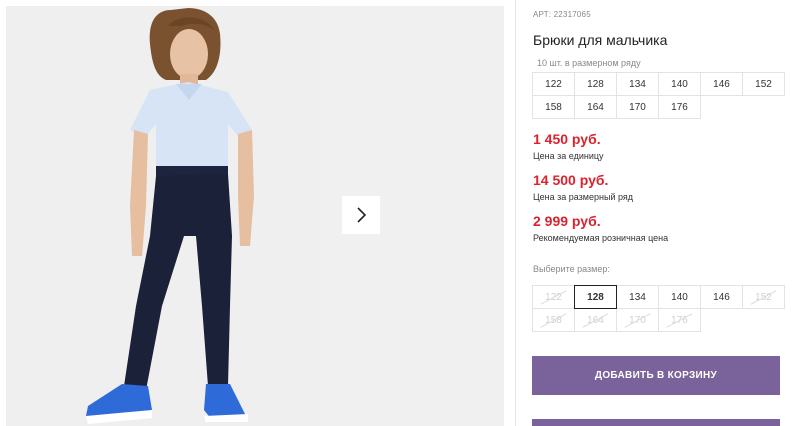 The width and height of the screenshot is (800, 426). Describe the element at coordinates (600, 40) in the screenshot. I see `product-title: Брюки для мальчика` at that location.